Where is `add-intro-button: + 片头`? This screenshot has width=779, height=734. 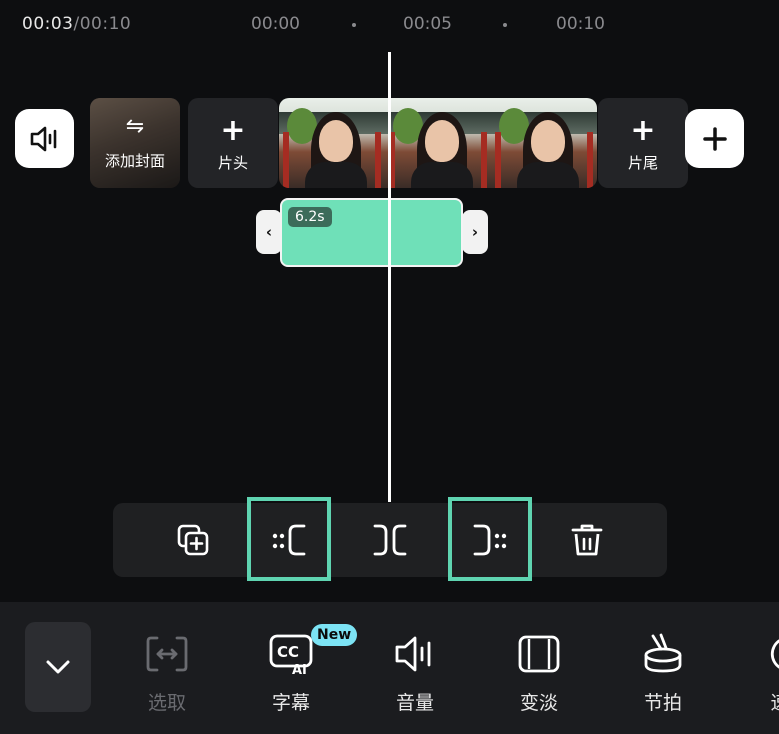 add-intro-button: + 片头 is located at coordinates (233, 143).